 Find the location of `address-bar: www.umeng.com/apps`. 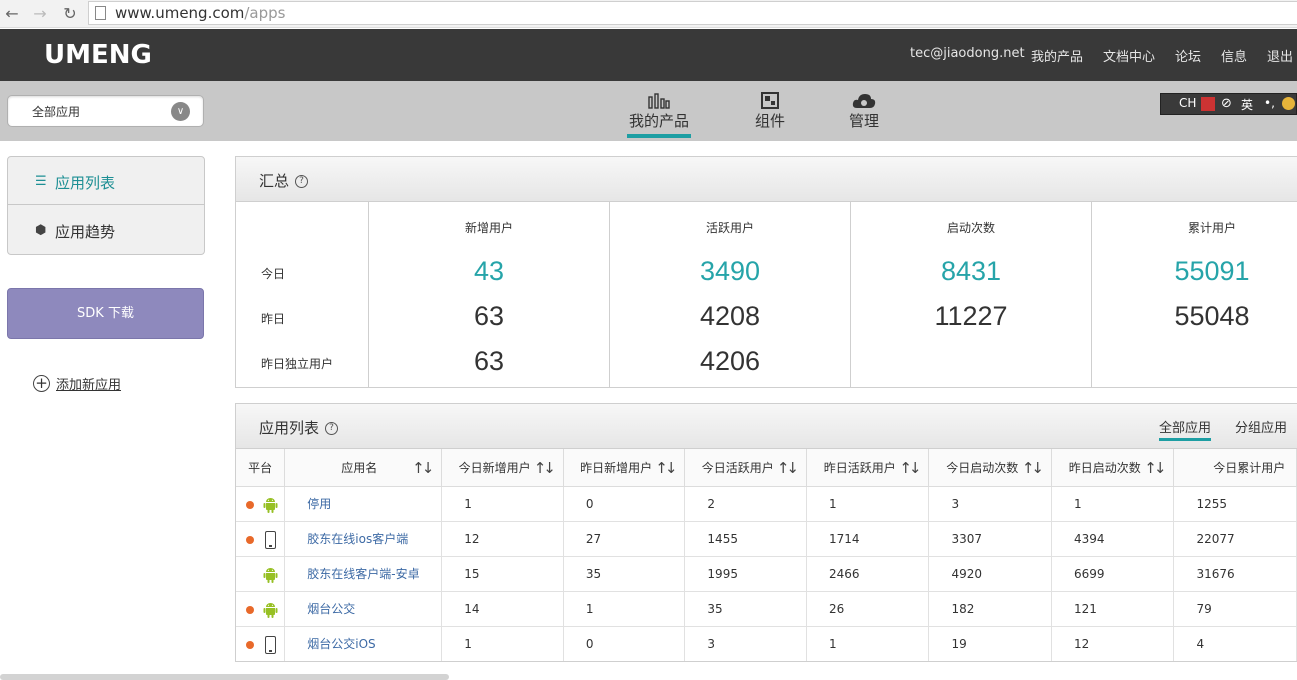

address-bar: www.umeng.com/apps is located at coordinates (692, 13).